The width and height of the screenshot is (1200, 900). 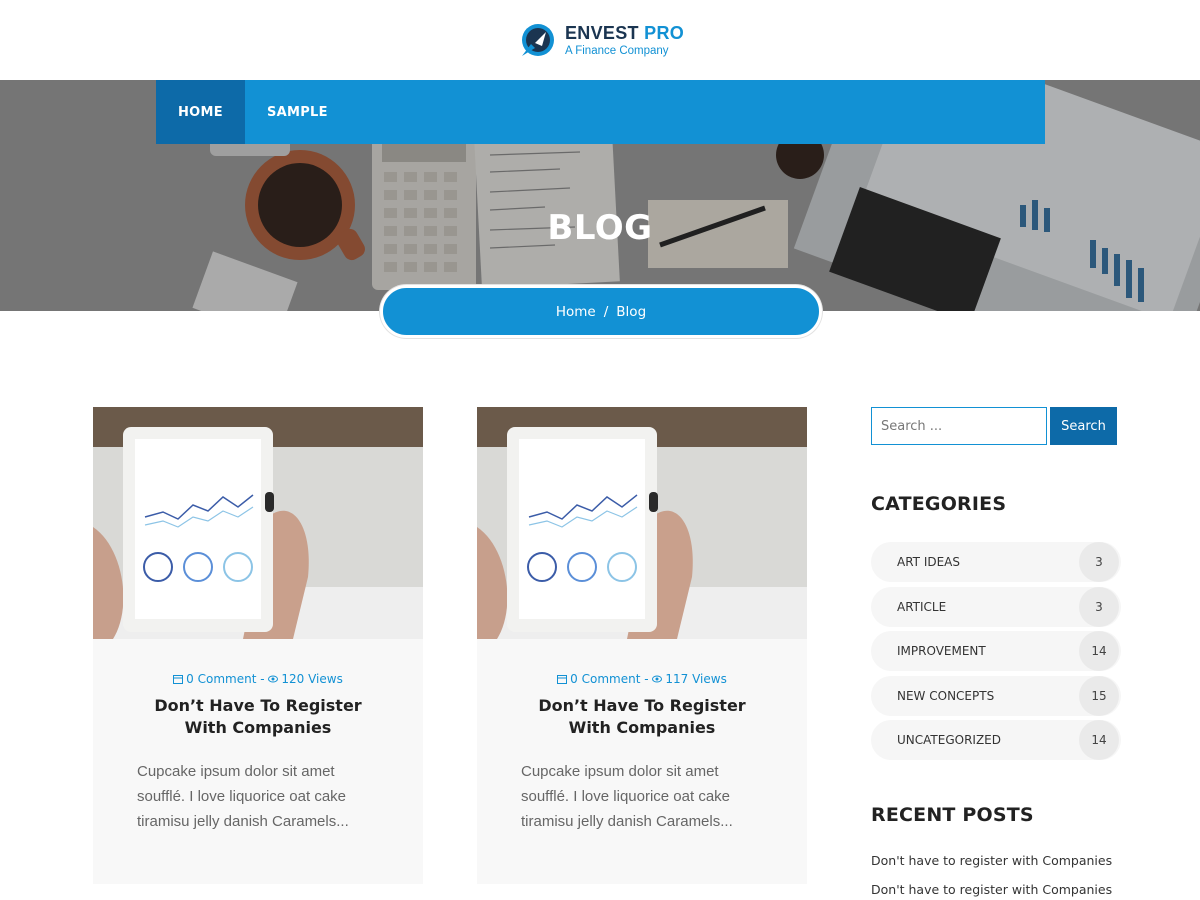 I want to click on breadcrumb-home-link: Home, so click(x=576, y=312).